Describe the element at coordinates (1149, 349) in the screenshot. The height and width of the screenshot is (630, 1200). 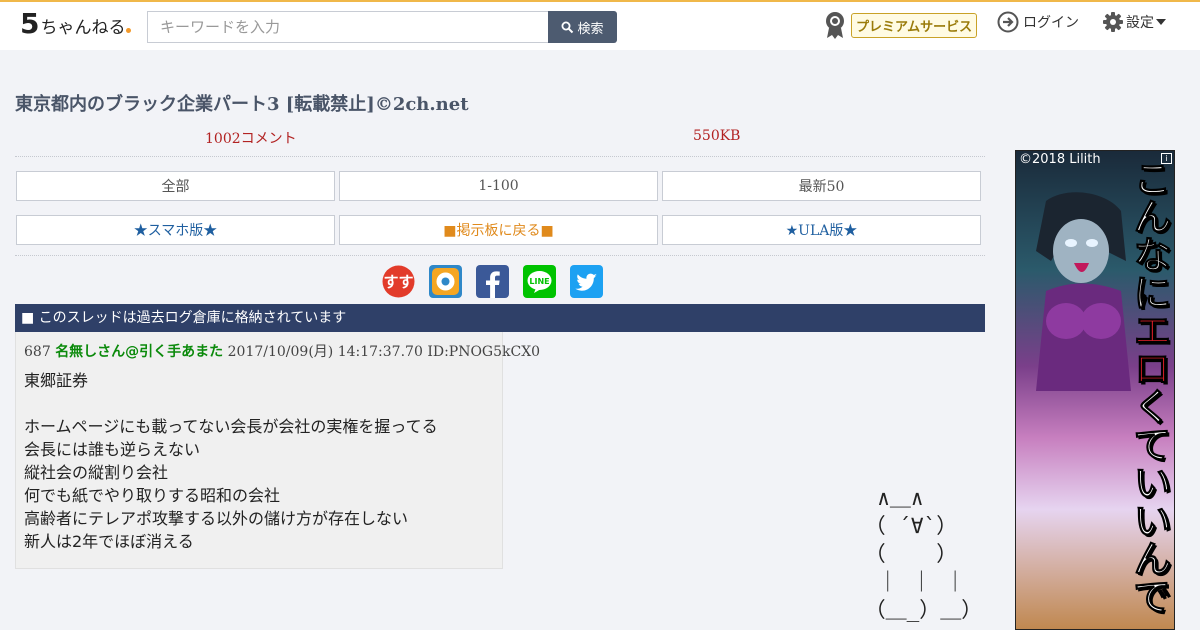
I see `ad-text-red: エロ` at that location.